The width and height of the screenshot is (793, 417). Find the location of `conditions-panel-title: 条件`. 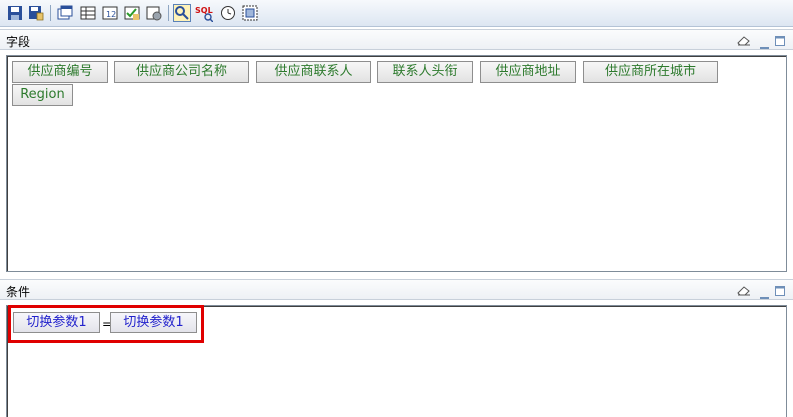

conditions-panel-title: 条件 is located at coordinates (18, 292).